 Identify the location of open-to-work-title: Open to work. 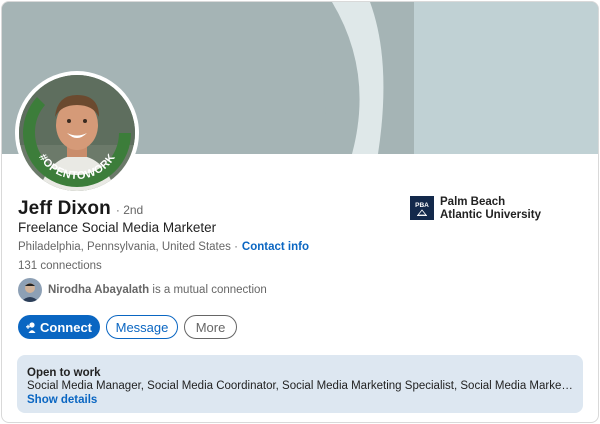
(64, 373).